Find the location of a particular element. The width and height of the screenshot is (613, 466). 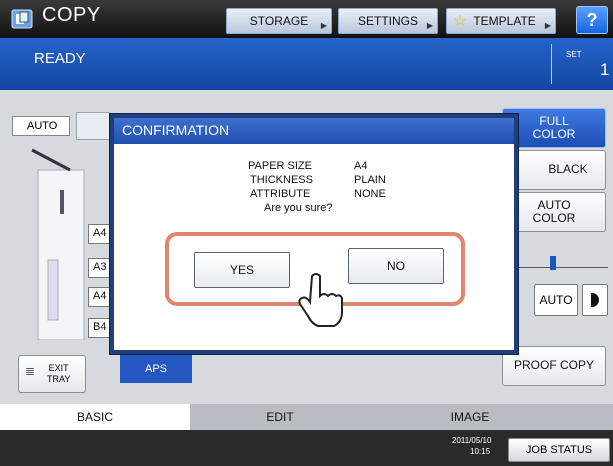

template-label: TEMPLATE is located at coordinates (504, 21).